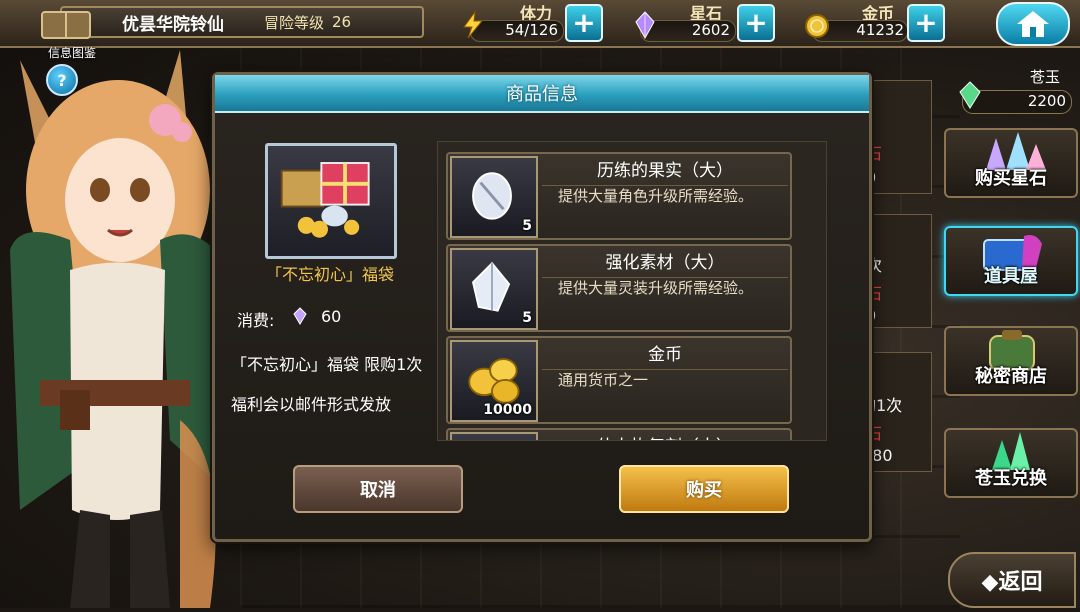 Image resolution: width=1080 pixels, height=612 pixels. Describe the element at coordinates (294, 22) in the screenshot. I see `adventure-level-label: 冒险等级` at that location.